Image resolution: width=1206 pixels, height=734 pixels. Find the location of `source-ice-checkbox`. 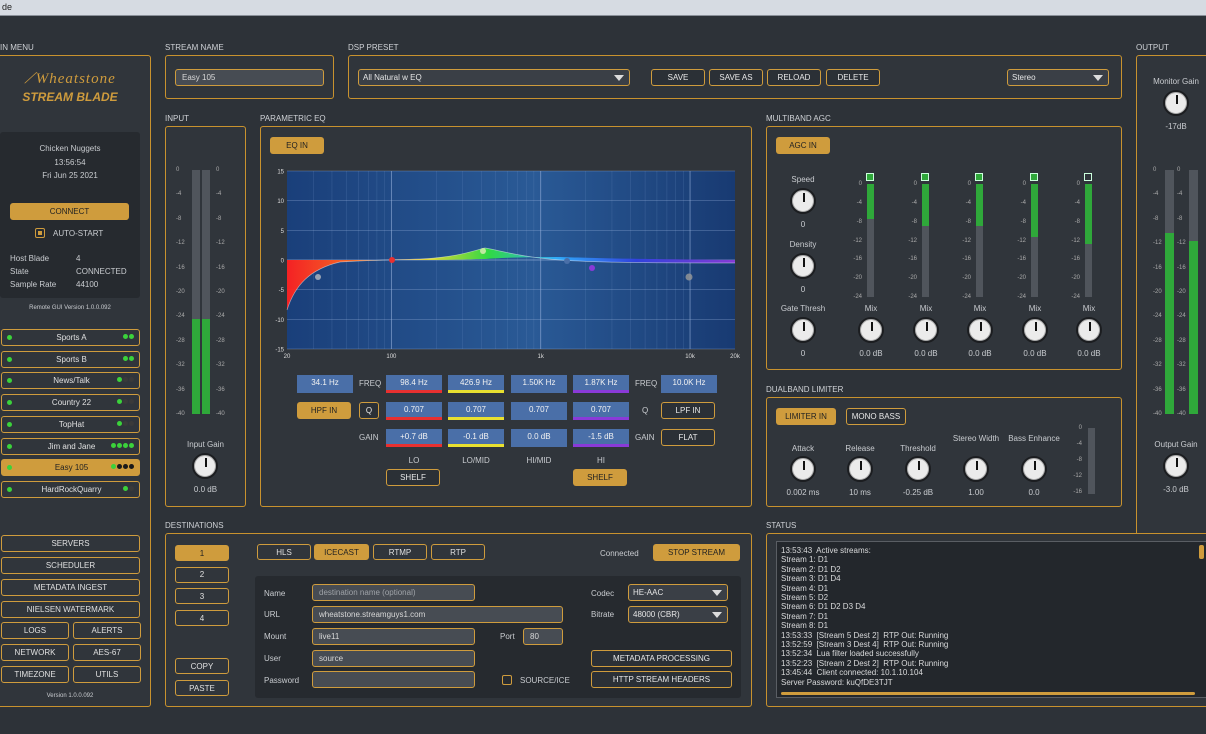

source-ice-checkbox is located at coordinates (507, 680).